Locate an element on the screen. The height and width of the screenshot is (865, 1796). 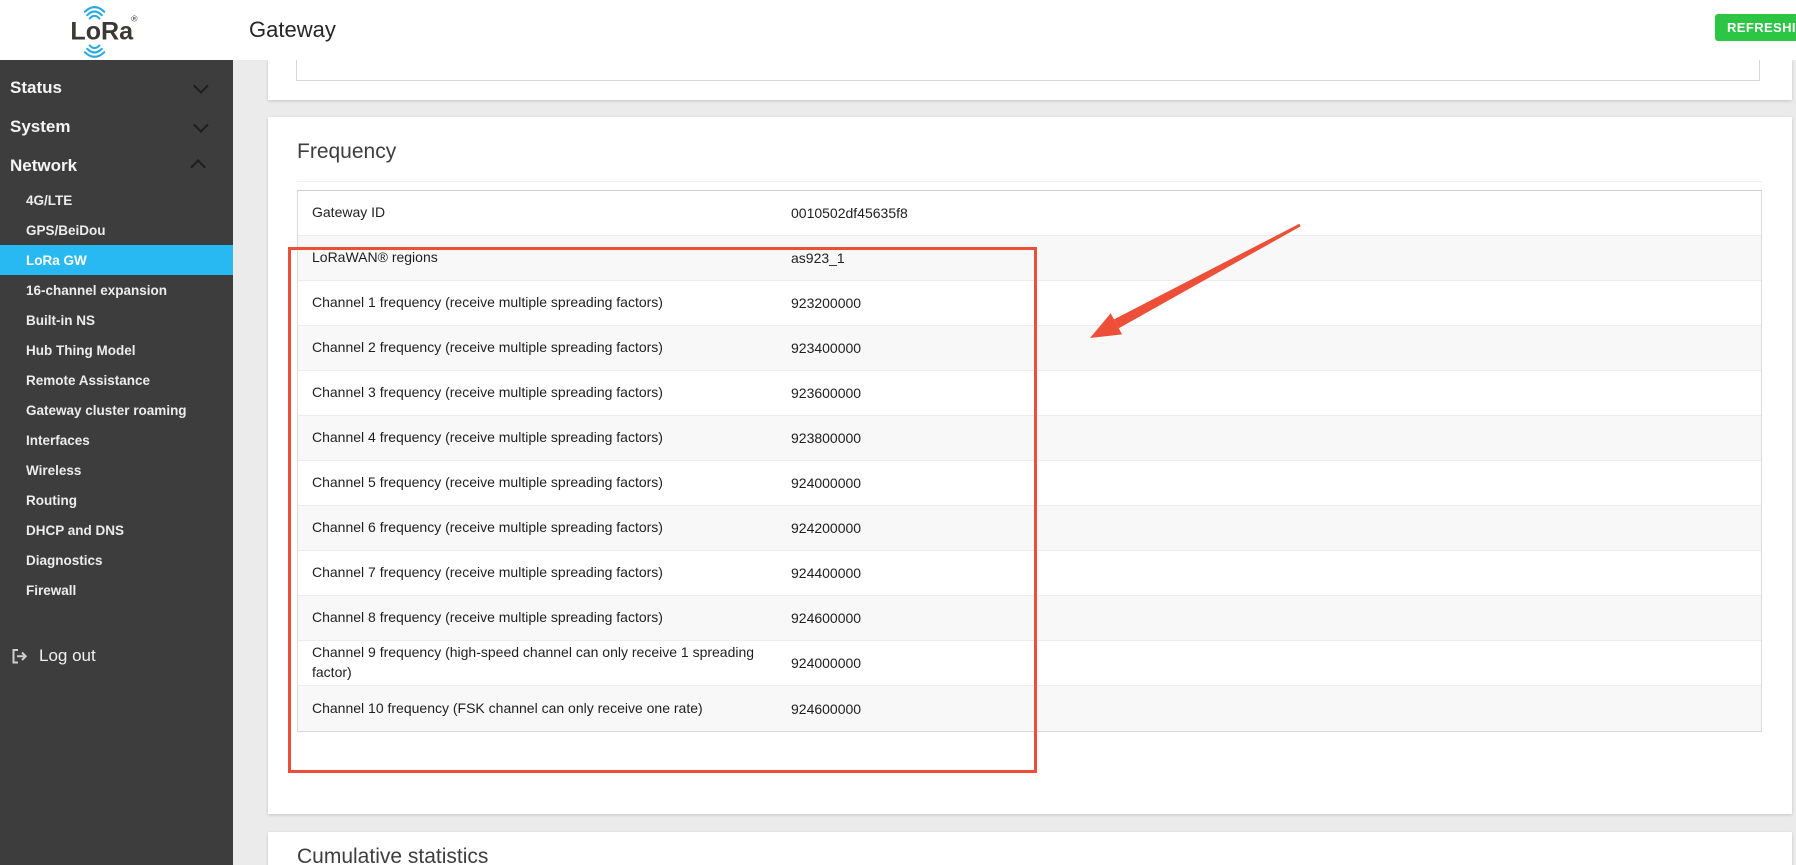
sidebar-section-system: System is located at coordinates (116, 126).